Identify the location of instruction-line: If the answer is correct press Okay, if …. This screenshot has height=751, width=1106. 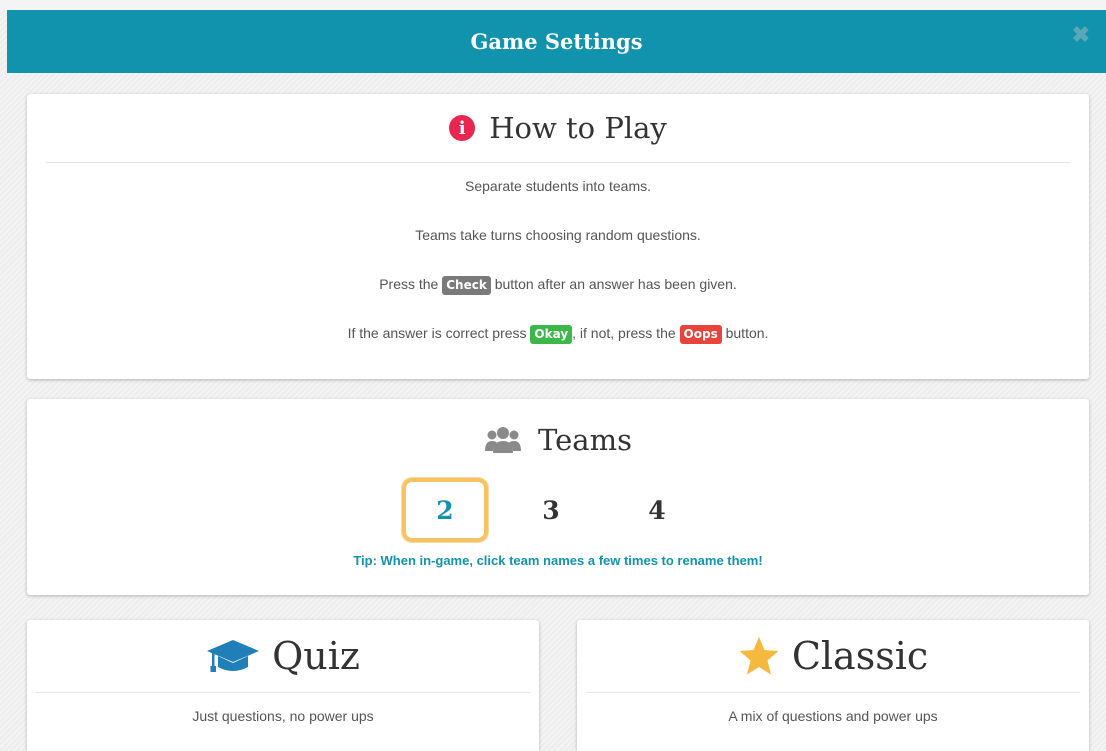
(558, 333).